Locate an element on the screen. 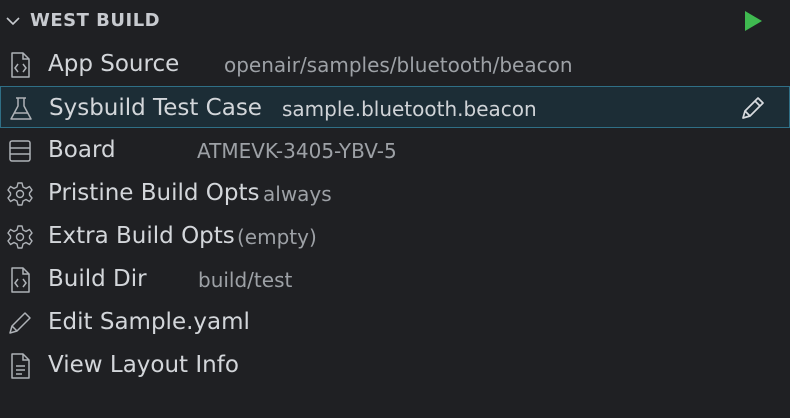 The height and width of the screenshot is (418, 790). tree-item-build-dir: Build Dir build/test is located at coordinates (395, 279).